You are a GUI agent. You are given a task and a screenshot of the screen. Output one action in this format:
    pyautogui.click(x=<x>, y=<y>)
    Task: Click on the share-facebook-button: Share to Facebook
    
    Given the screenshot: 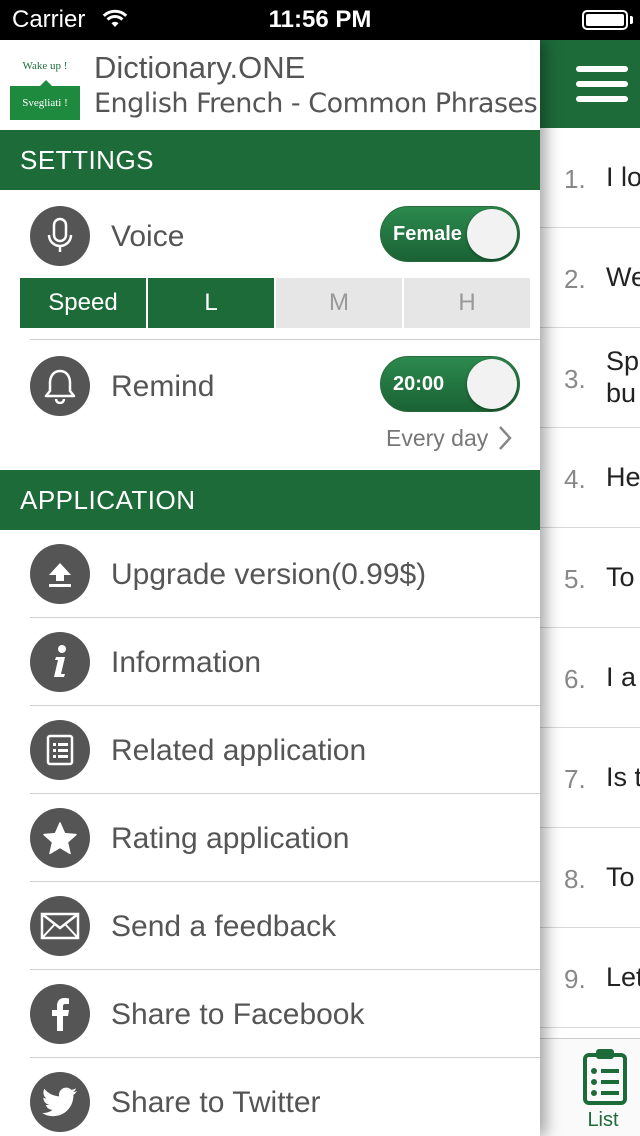 What is the action you would take?
    pyautogui.click(x=270, y=1014)
    